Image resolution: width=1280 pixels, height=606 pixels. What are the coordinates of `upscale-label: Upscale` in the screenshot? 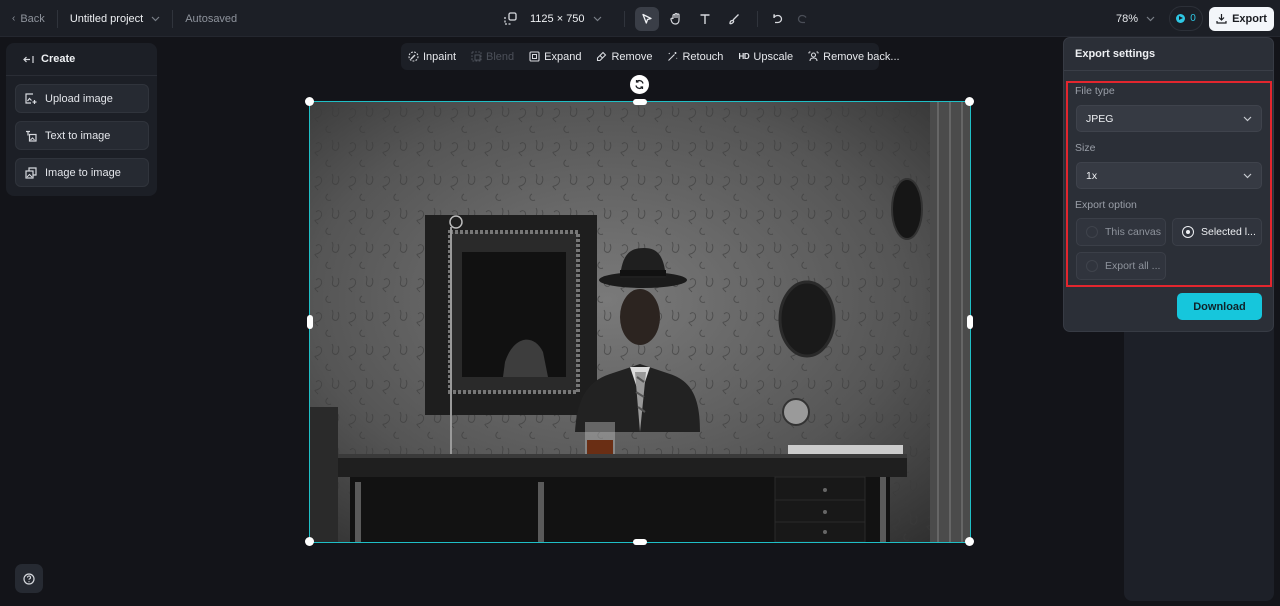 It's located at (773, 56).